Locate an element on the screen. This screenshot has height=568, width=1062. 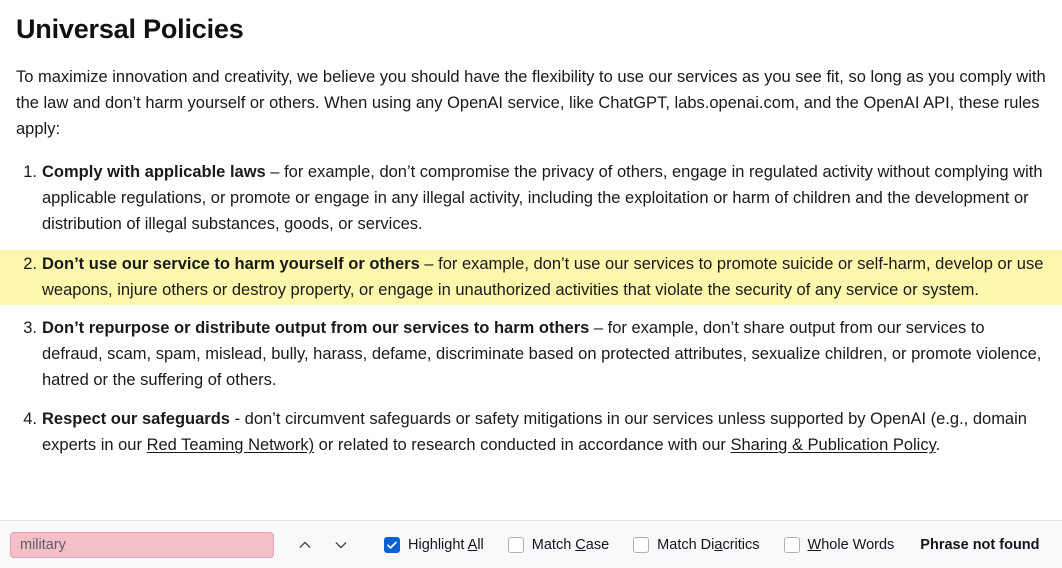
page-title: Universal Policies is located at coordinates (130, 29).